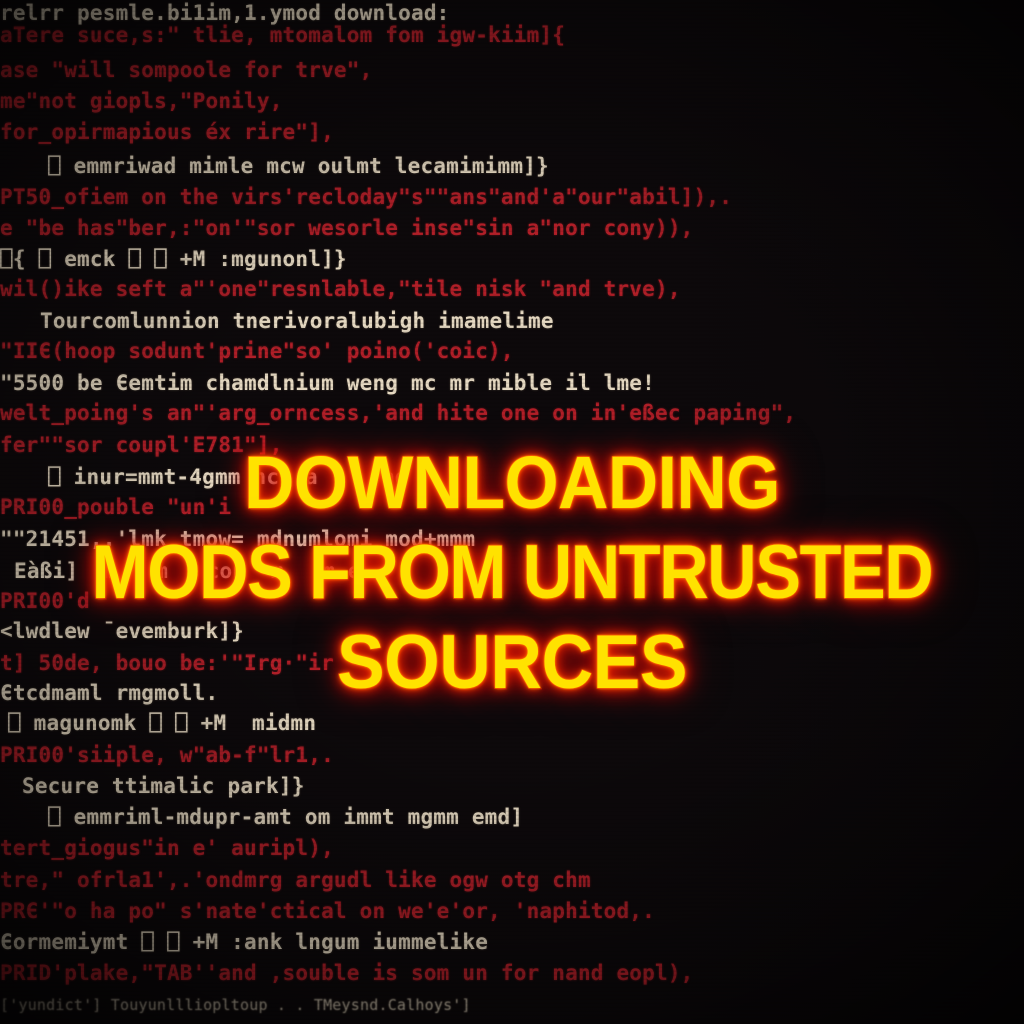  What do you see at coordinates (512, 482) in the screenshot?
I see `headline-line-1: DOWNLOADING` at bounding box center [512, 482].